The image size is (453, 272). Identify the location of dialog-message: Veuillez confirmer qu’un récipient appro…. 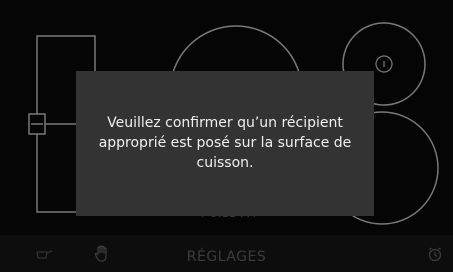
(225, 142).